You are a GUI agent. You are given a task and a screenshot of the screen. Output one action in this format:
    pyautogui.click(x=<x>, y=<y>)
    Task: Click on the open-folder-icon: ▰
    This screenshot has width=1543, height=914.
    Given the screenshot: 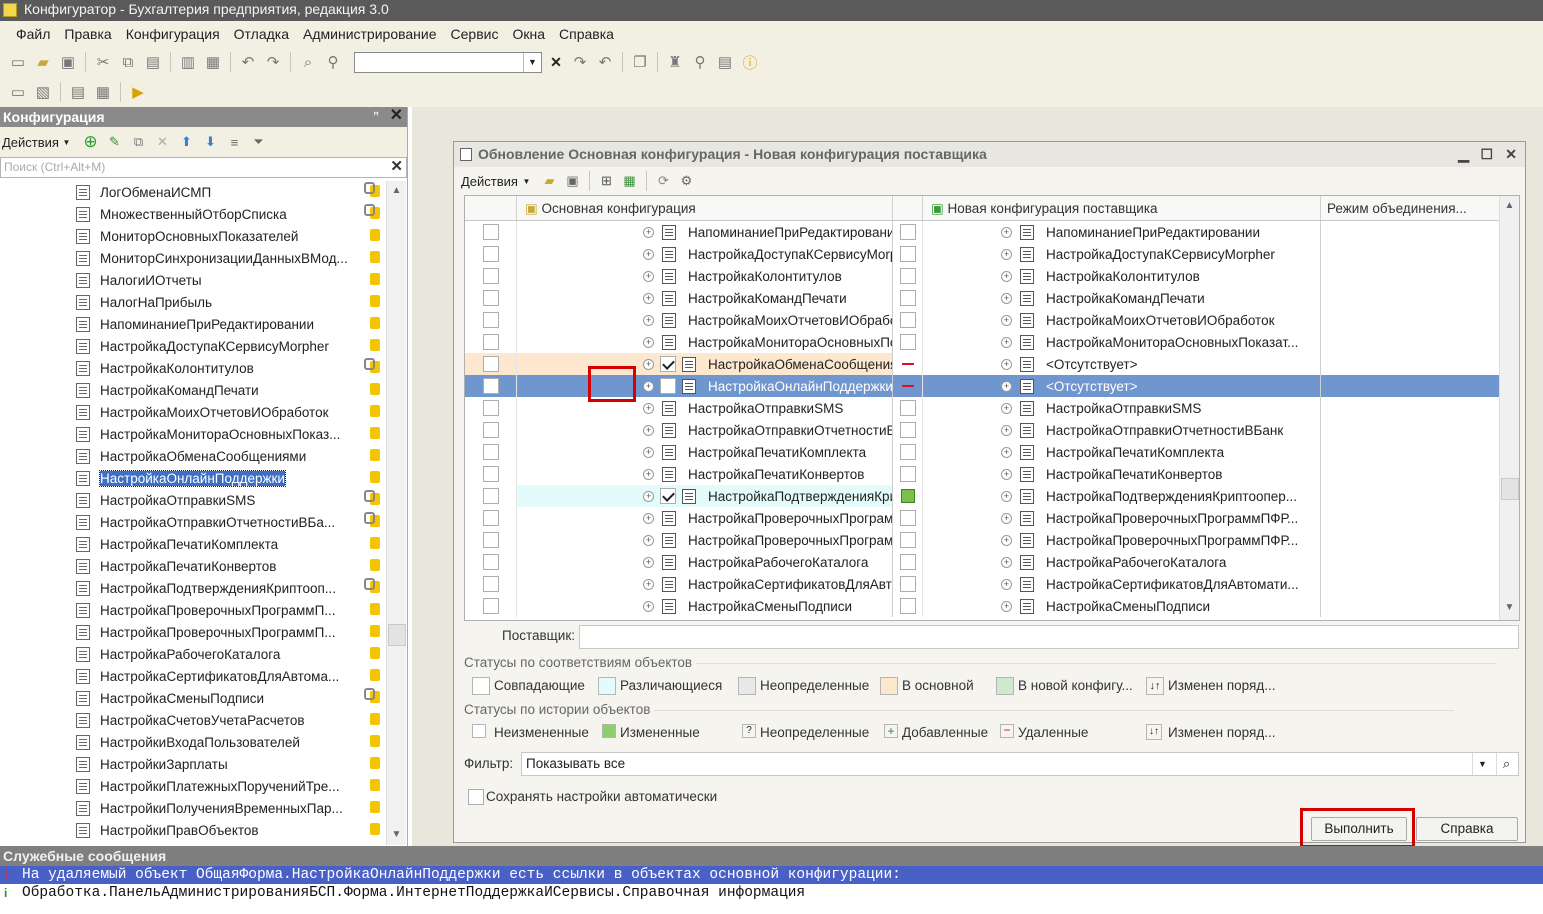 What is the action you would take?
    pyautogui.click(x=549, y=181)
    